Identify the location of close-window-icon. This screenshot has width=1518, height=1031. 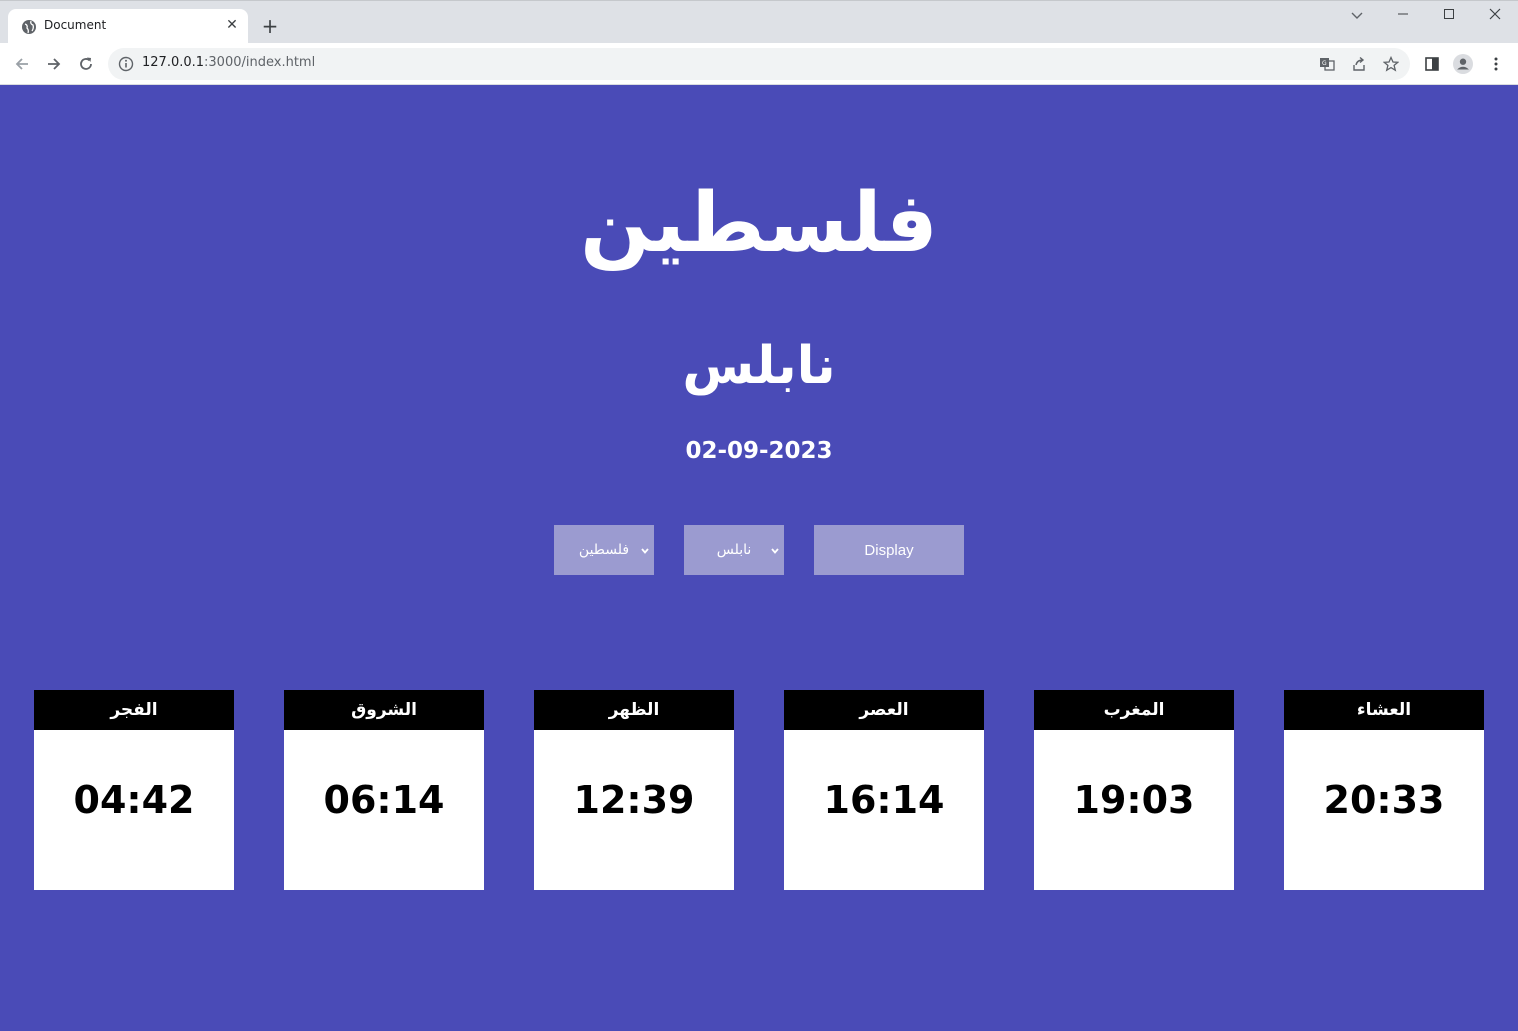
(1495, 17).